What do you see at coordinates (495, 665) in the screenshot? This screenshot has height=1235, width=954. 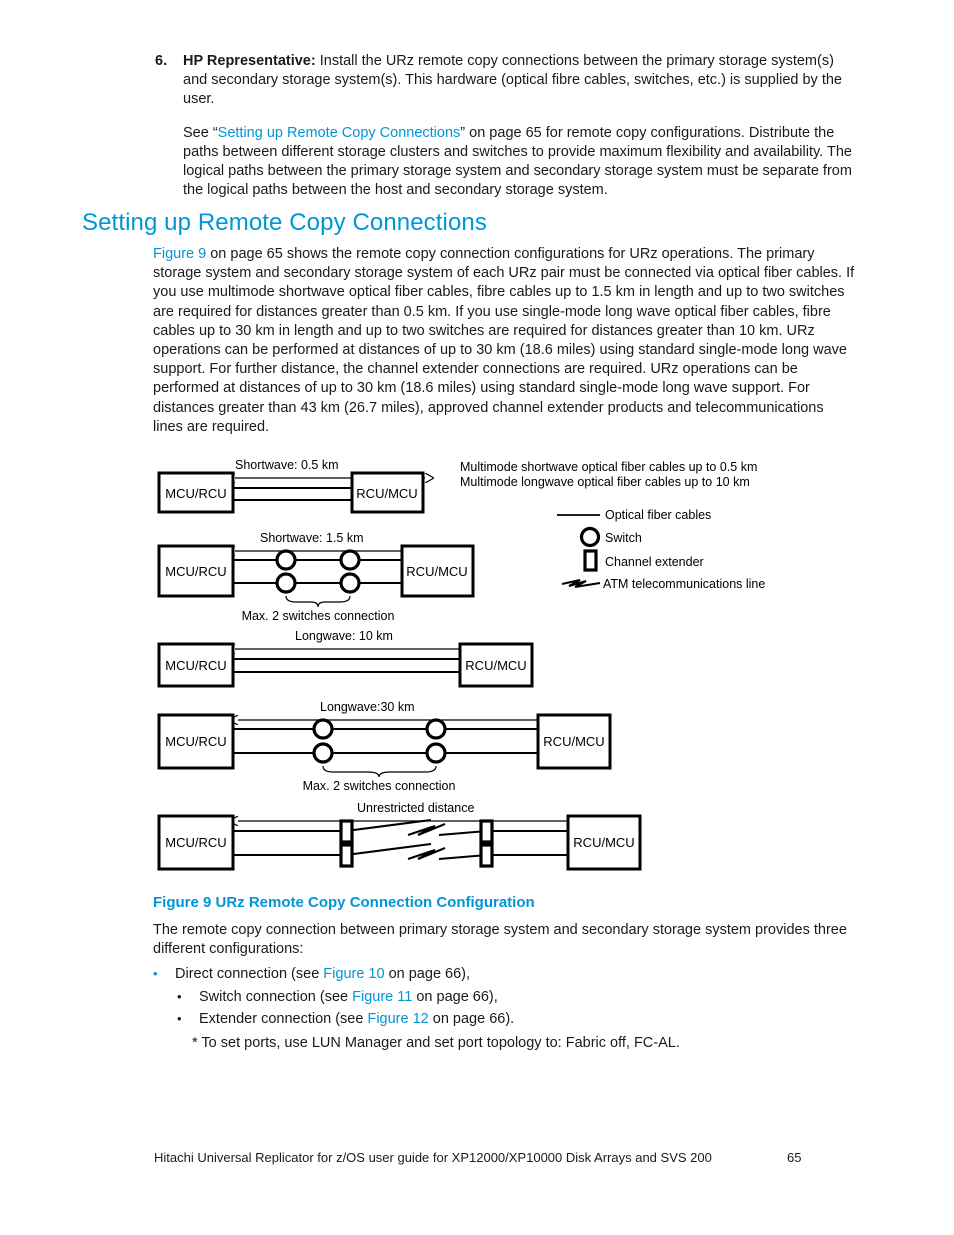 I see `config-3-right-box-label: RCU/MCU` at bounding box center [495, 665].